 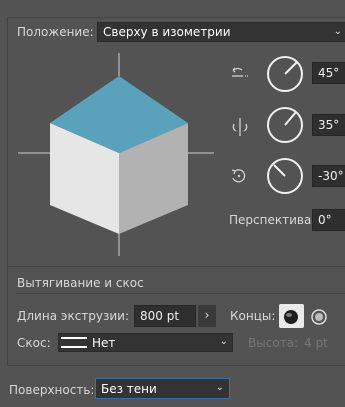 What do you see at coordinates (331, 176) in the screenshot?
I see `z-rotation-value: -30°` at bounding box center [331, 176].